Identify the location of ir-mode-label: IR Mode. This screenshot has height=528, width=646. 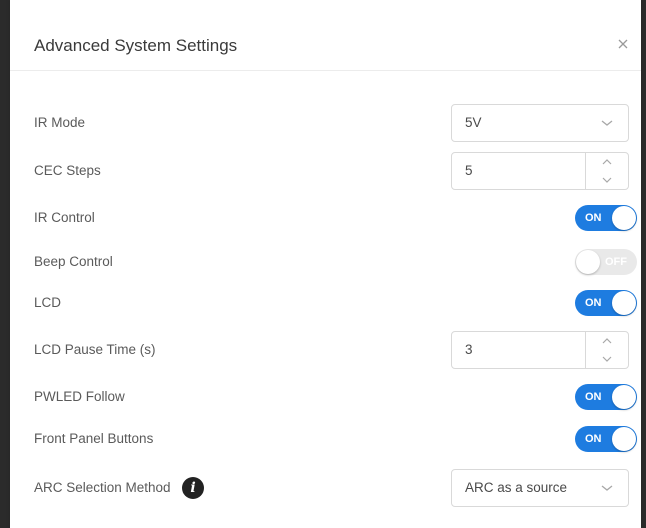
(60, 122).